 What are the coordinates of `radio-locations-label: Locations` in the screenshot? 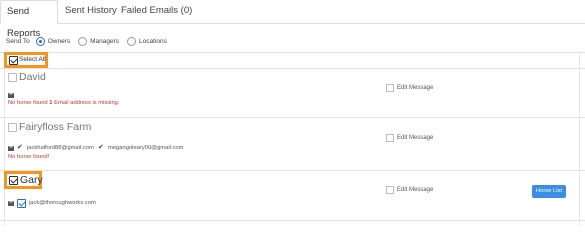 It's located at (153, 41).